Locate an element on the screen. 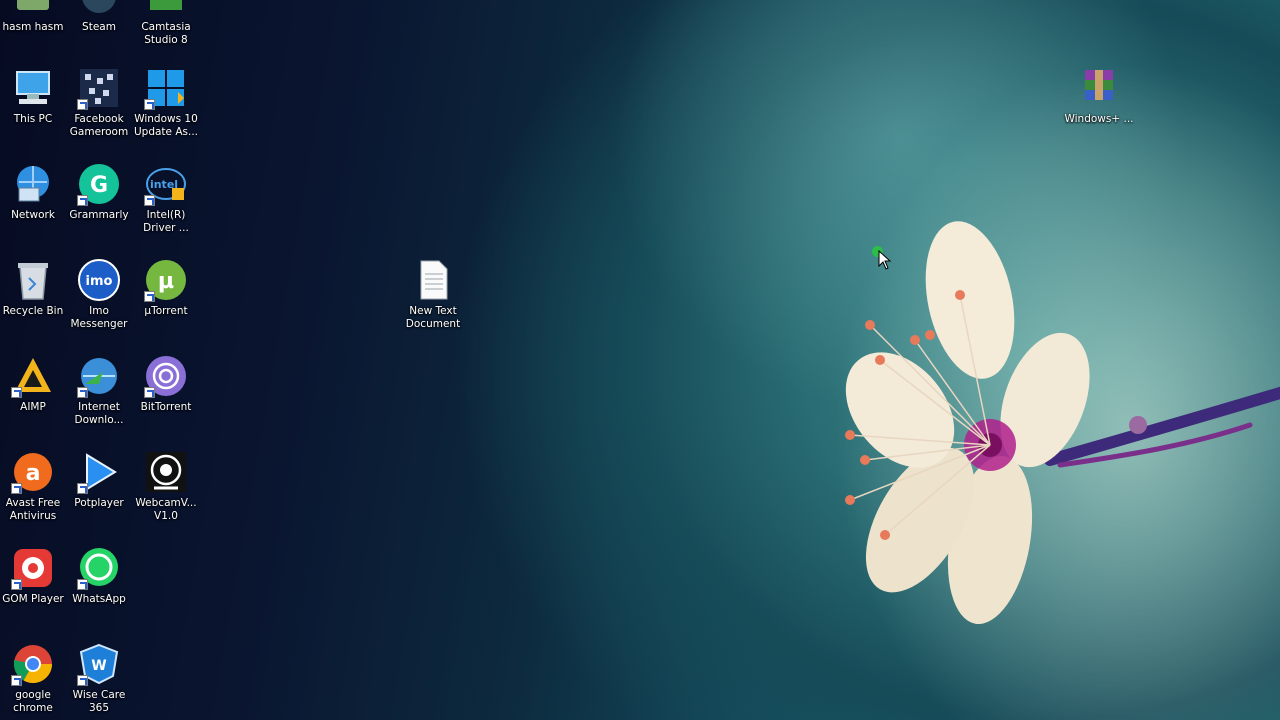  desktop-icon-whatsapp: WhatsApp is located at coordinates (99, 590).